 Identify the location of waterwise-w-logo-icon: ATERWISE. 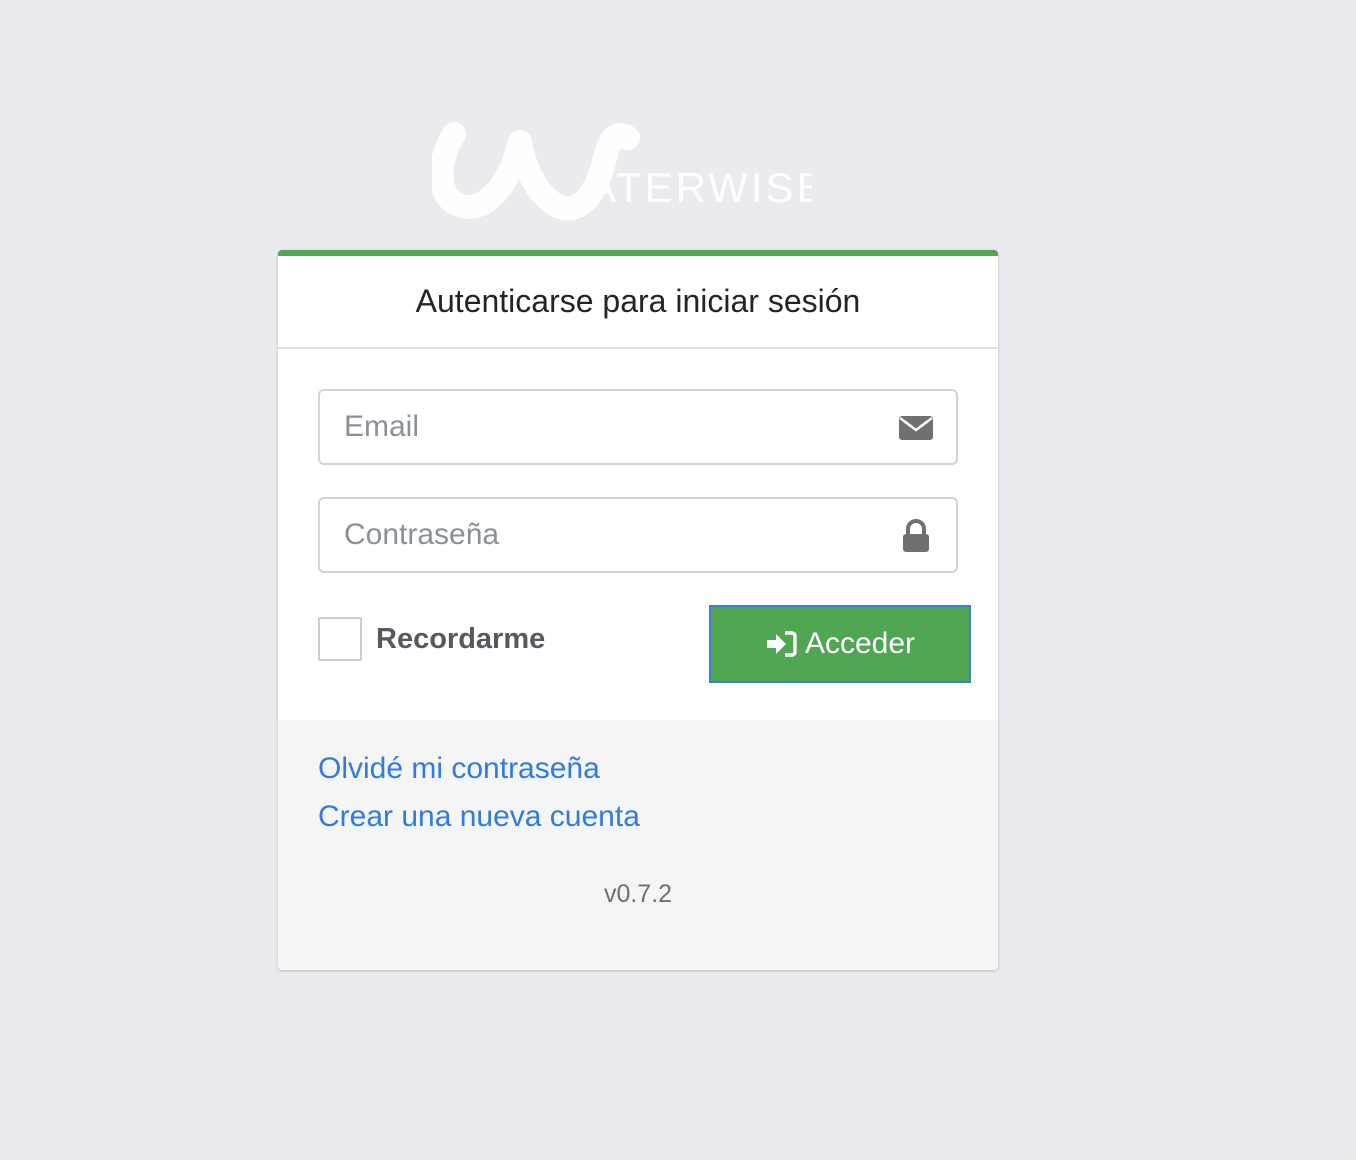
(622, 171).